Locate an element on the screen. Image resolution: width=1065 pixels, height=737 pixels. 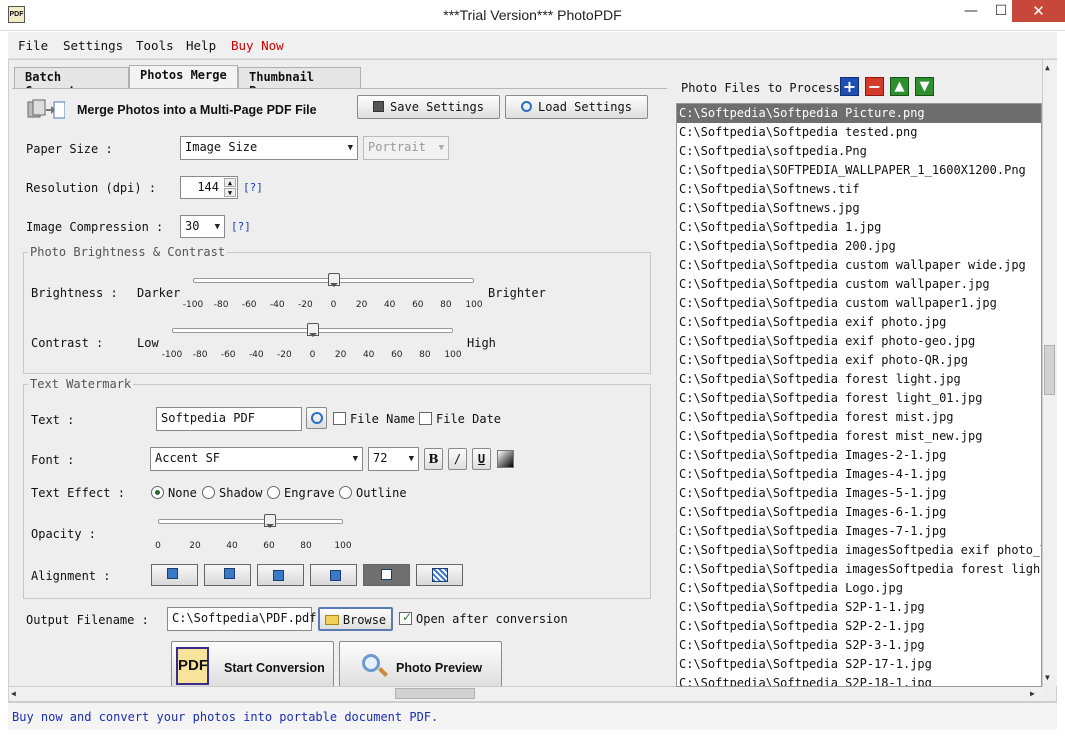
browse-button: Browse is located at coordinates (355, 619).